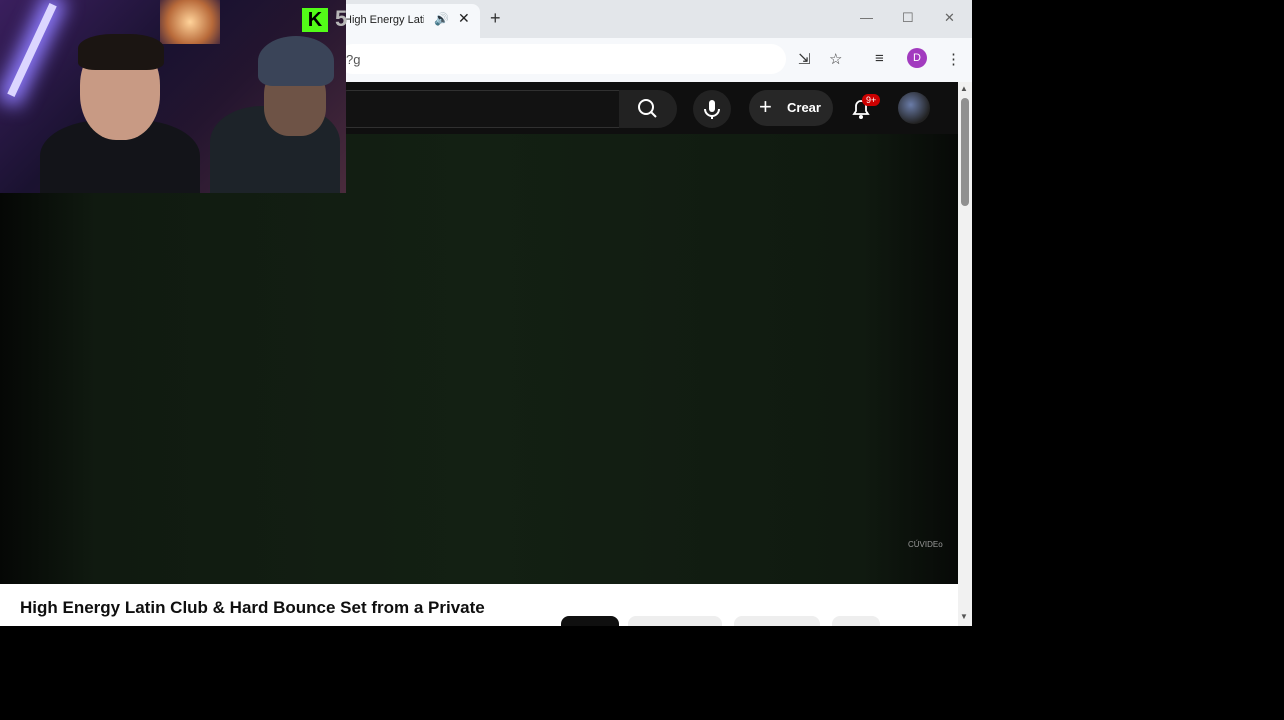 This screenshot has width=1284, height=720. I want to click on scroll-down-icon: ▼, so click(964, 616).